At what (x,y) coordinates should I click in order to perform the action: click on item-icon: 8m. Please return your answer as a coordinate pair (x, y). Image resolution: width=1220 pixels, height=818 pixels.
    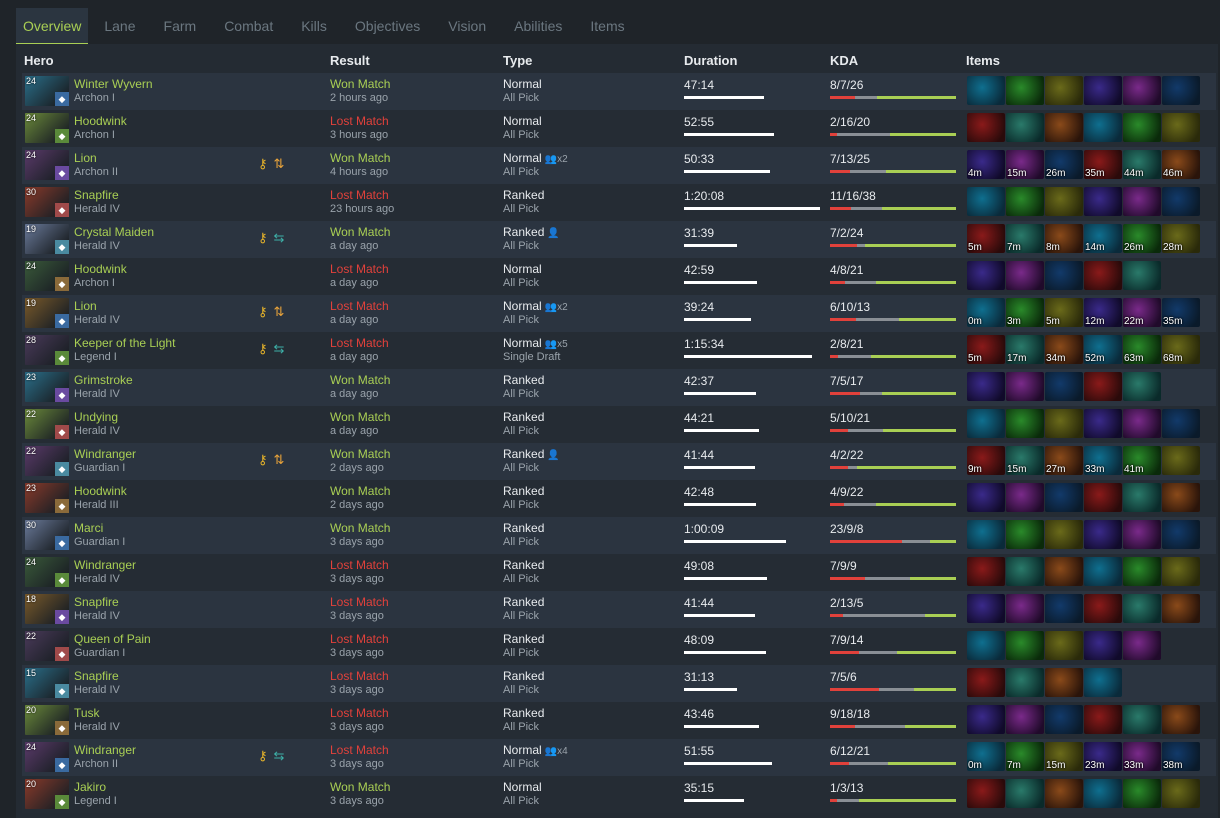
    Looking at the image, I should click on (1064, 238).